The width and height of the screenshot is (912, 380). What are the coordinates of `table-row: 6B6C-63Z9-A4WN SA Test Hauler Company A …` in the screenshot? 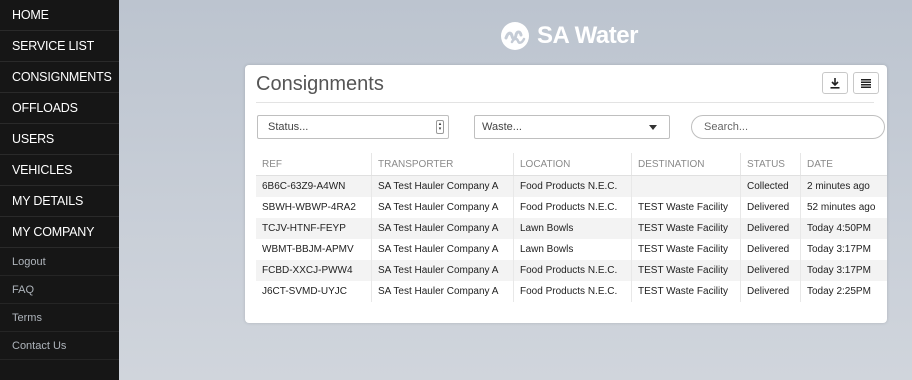 It's located at (571, 186).